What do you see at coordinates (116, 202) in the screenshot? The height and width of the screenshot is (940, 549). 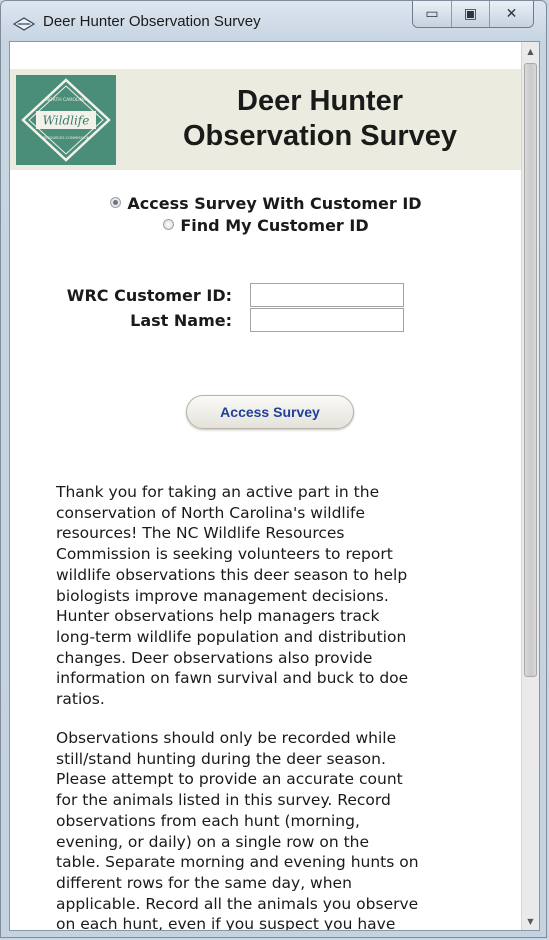 I see `radio-checked-icon` at bounding box center [116, 202].